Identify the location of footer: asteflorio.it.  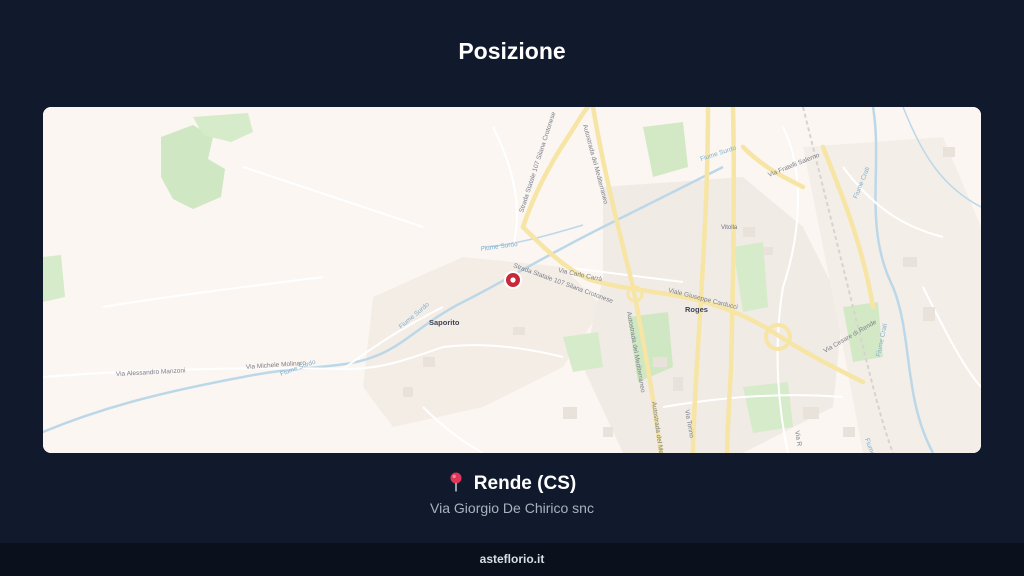
(512, 559).